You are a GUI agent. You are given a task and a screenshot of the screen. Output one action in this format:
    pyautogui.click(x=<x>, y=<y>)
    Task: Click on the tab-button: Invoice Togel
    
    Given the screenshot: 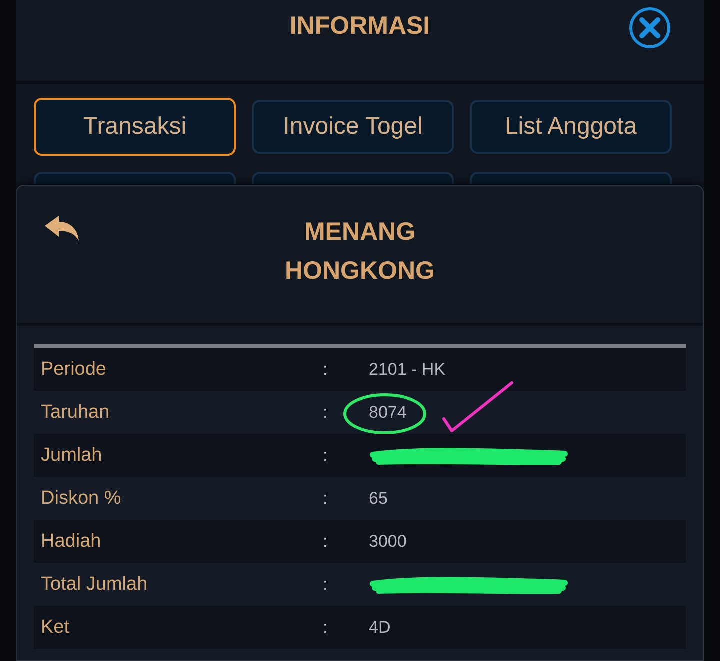 What is the action you would take?
    pyautogui.click(x=353, y=127)
    